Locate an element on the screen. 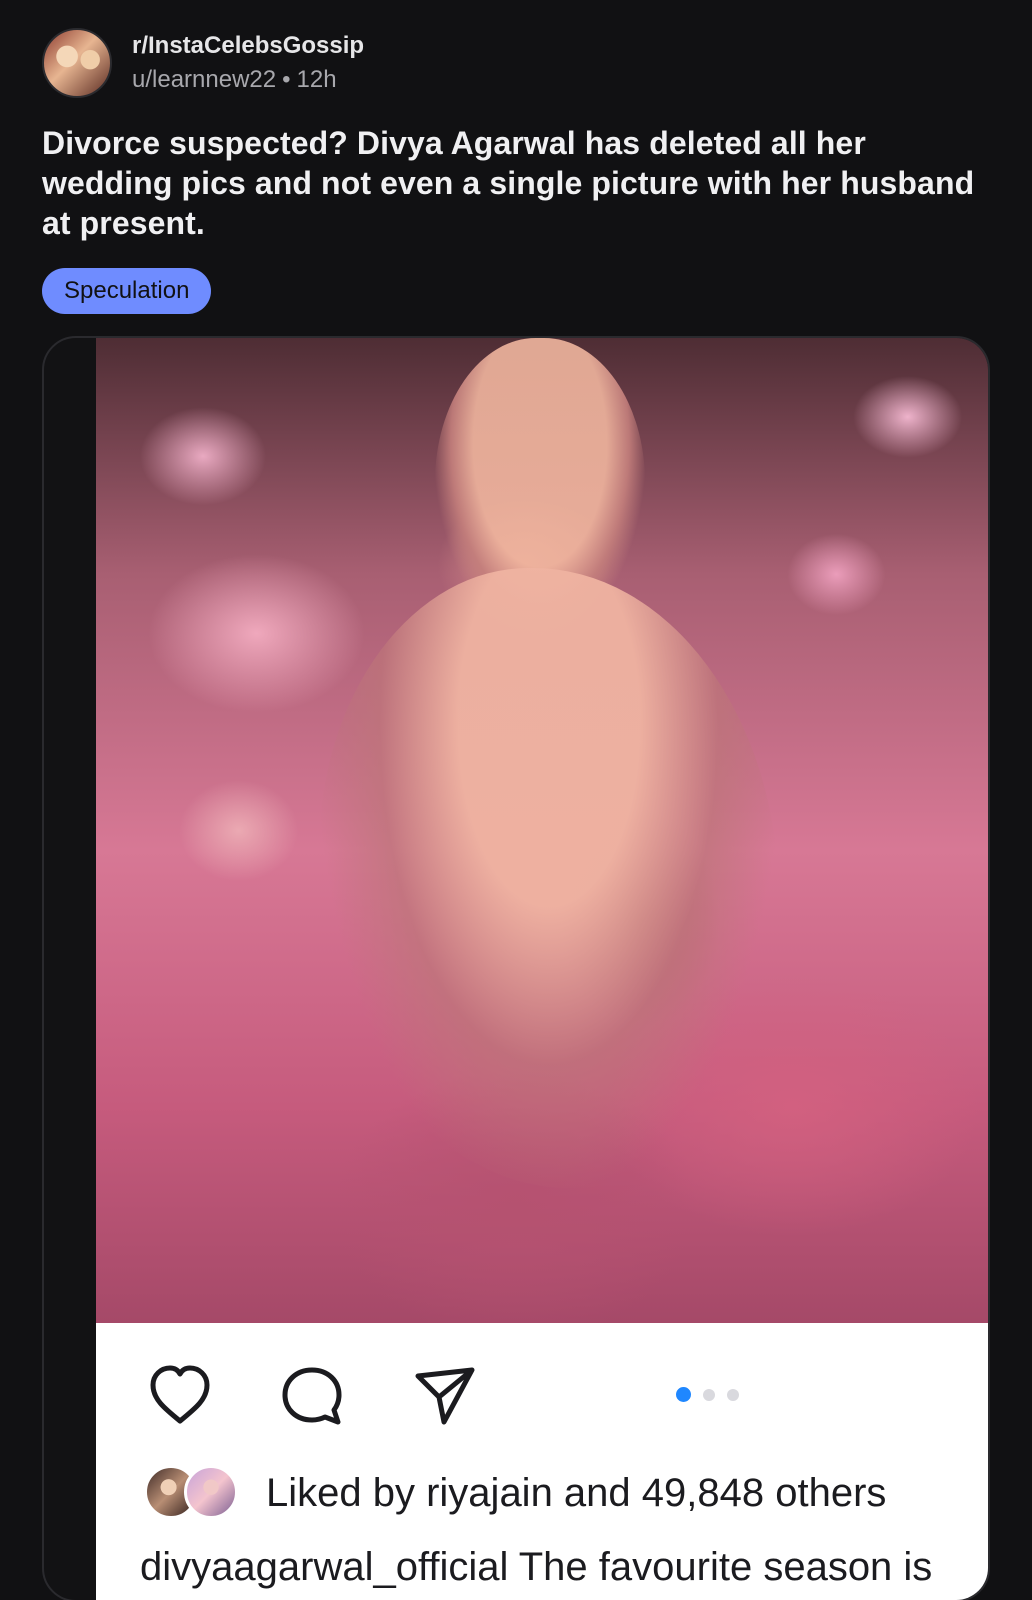  post-meta: r/InstaCelebsGossip u/learnnew22 • 12h is located at coordinates (248, 63).